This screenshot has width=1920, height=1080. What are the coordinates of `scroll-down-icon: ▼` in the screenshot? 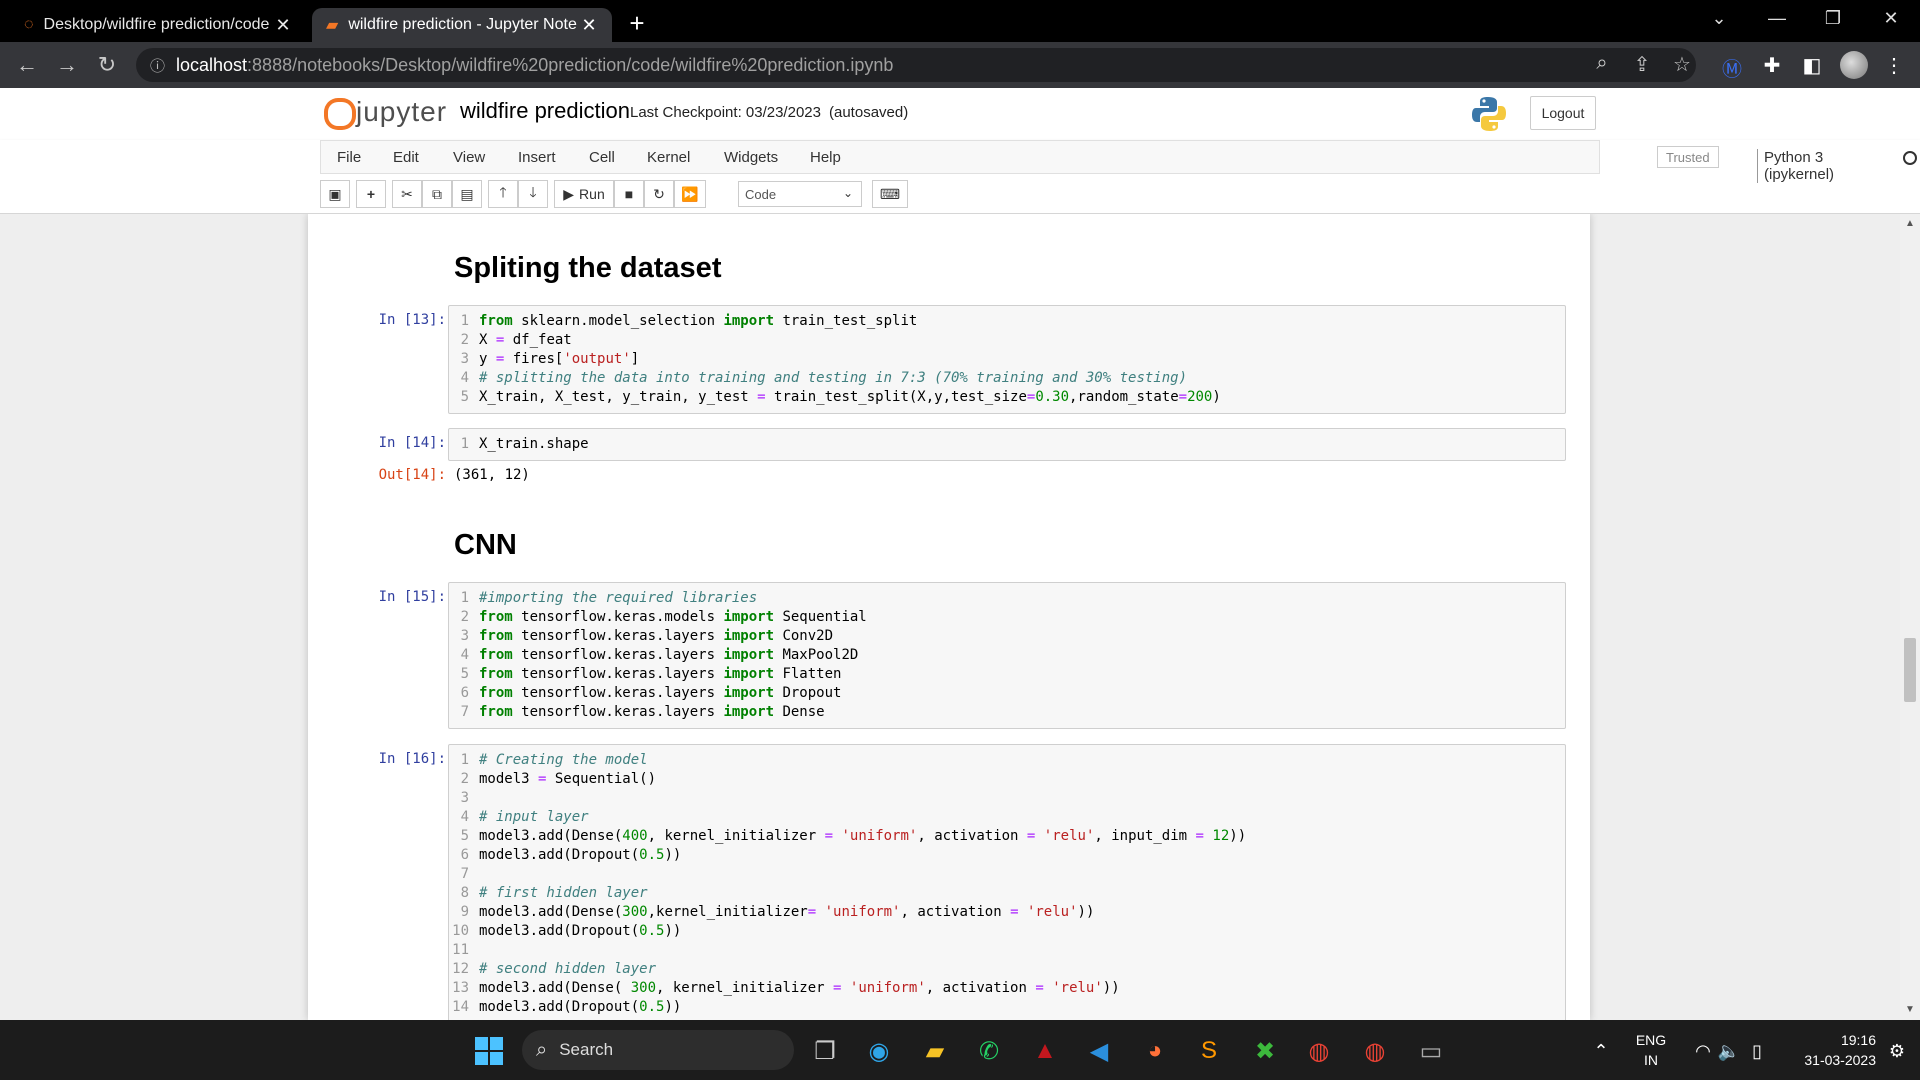 It's located at (1910, 1009).